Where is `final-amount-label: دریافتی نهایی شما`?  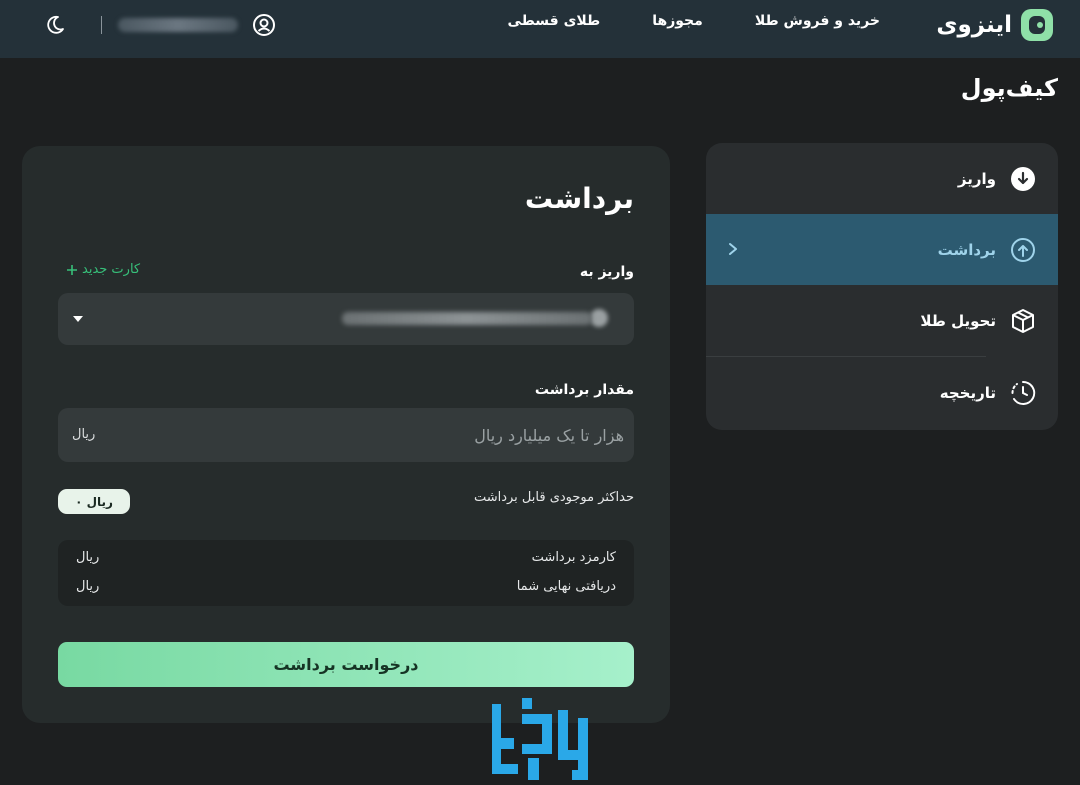
final-amount-label: دریافتی نهایی شما is located at coordinates (566, 586).